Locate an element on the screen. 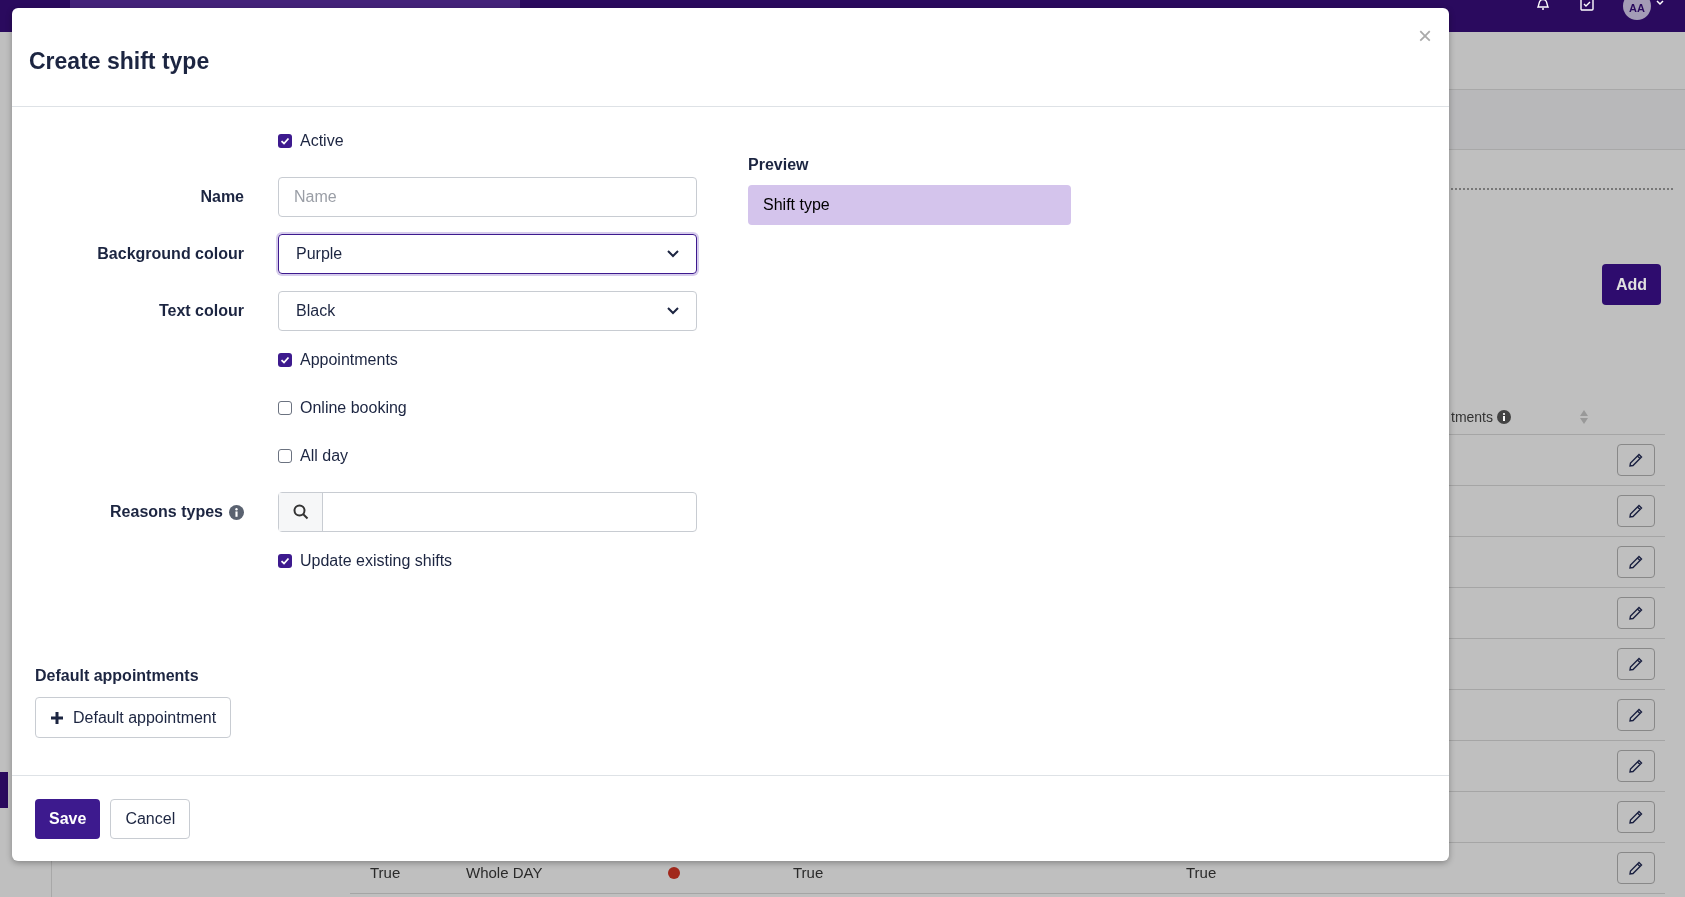  calendar-check-icon is located at coordinates (1587, 6).